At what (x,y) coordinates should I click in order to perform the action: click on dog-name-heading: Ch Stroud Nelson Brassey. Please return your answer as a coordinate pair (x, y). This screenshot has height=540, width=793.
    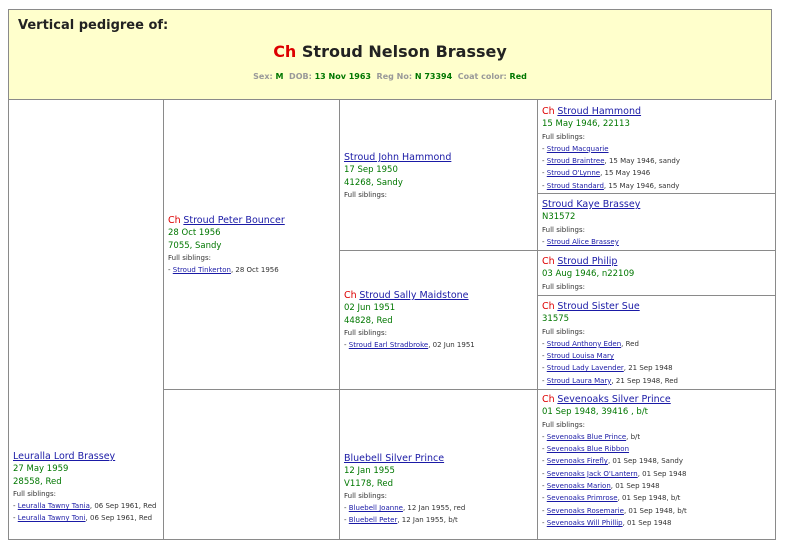
    Looking at the image, I should click on (390, 51).